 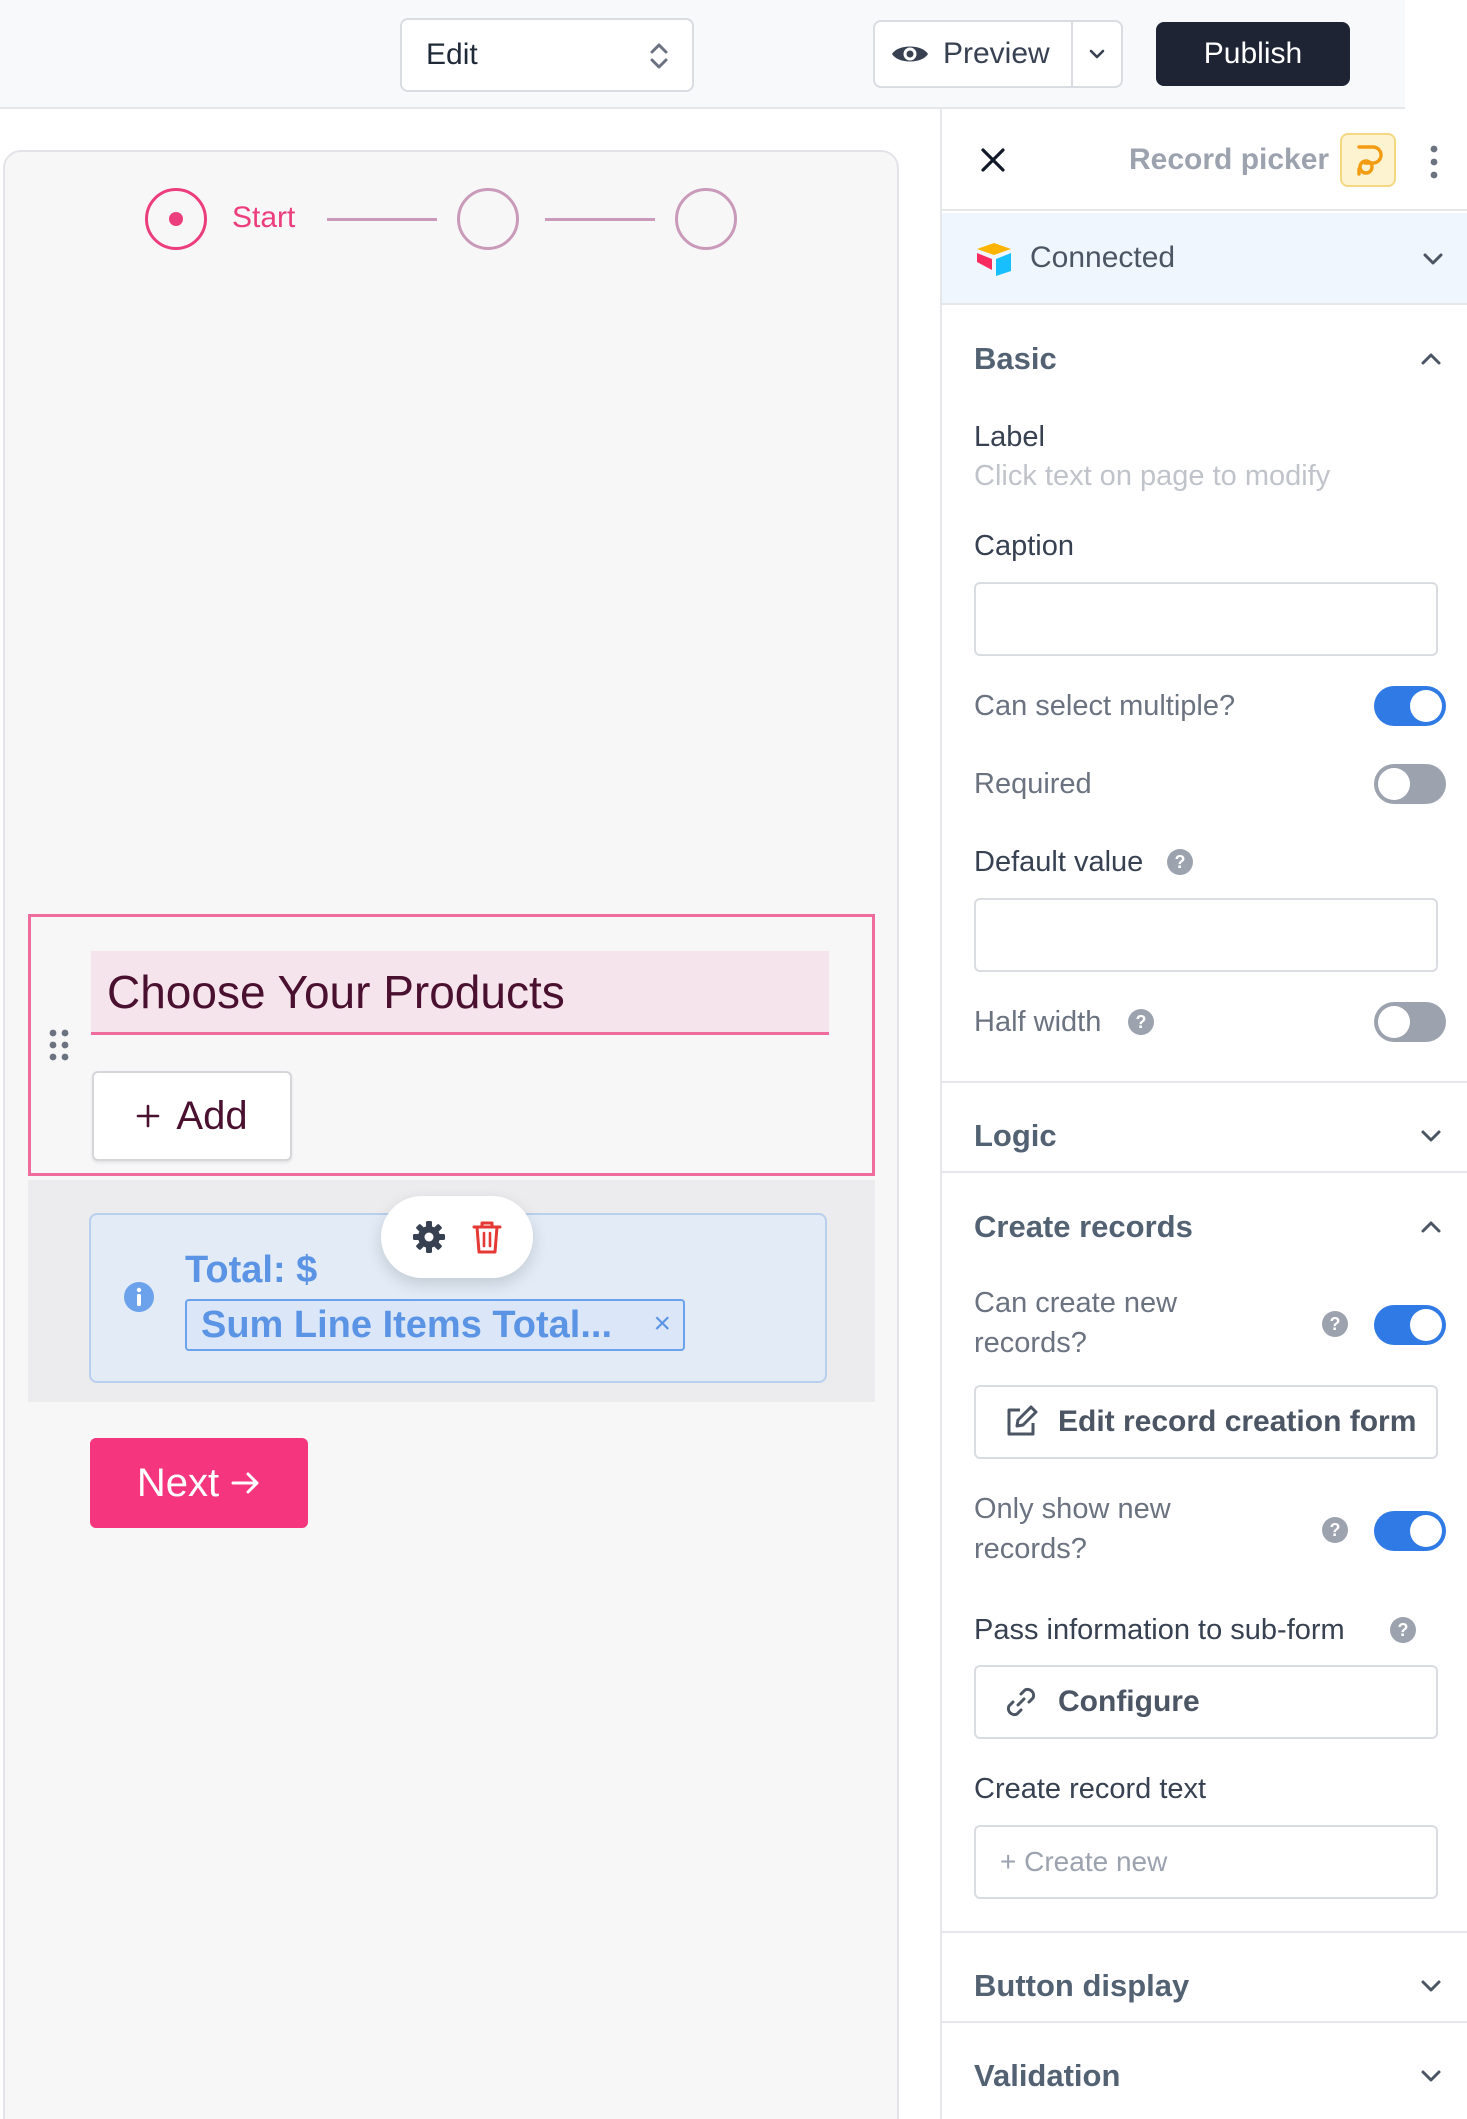 What do you see at coordinates (488, 219) in the screenshot?
I see `step-2-indicator` at bounding box center [488, 219].